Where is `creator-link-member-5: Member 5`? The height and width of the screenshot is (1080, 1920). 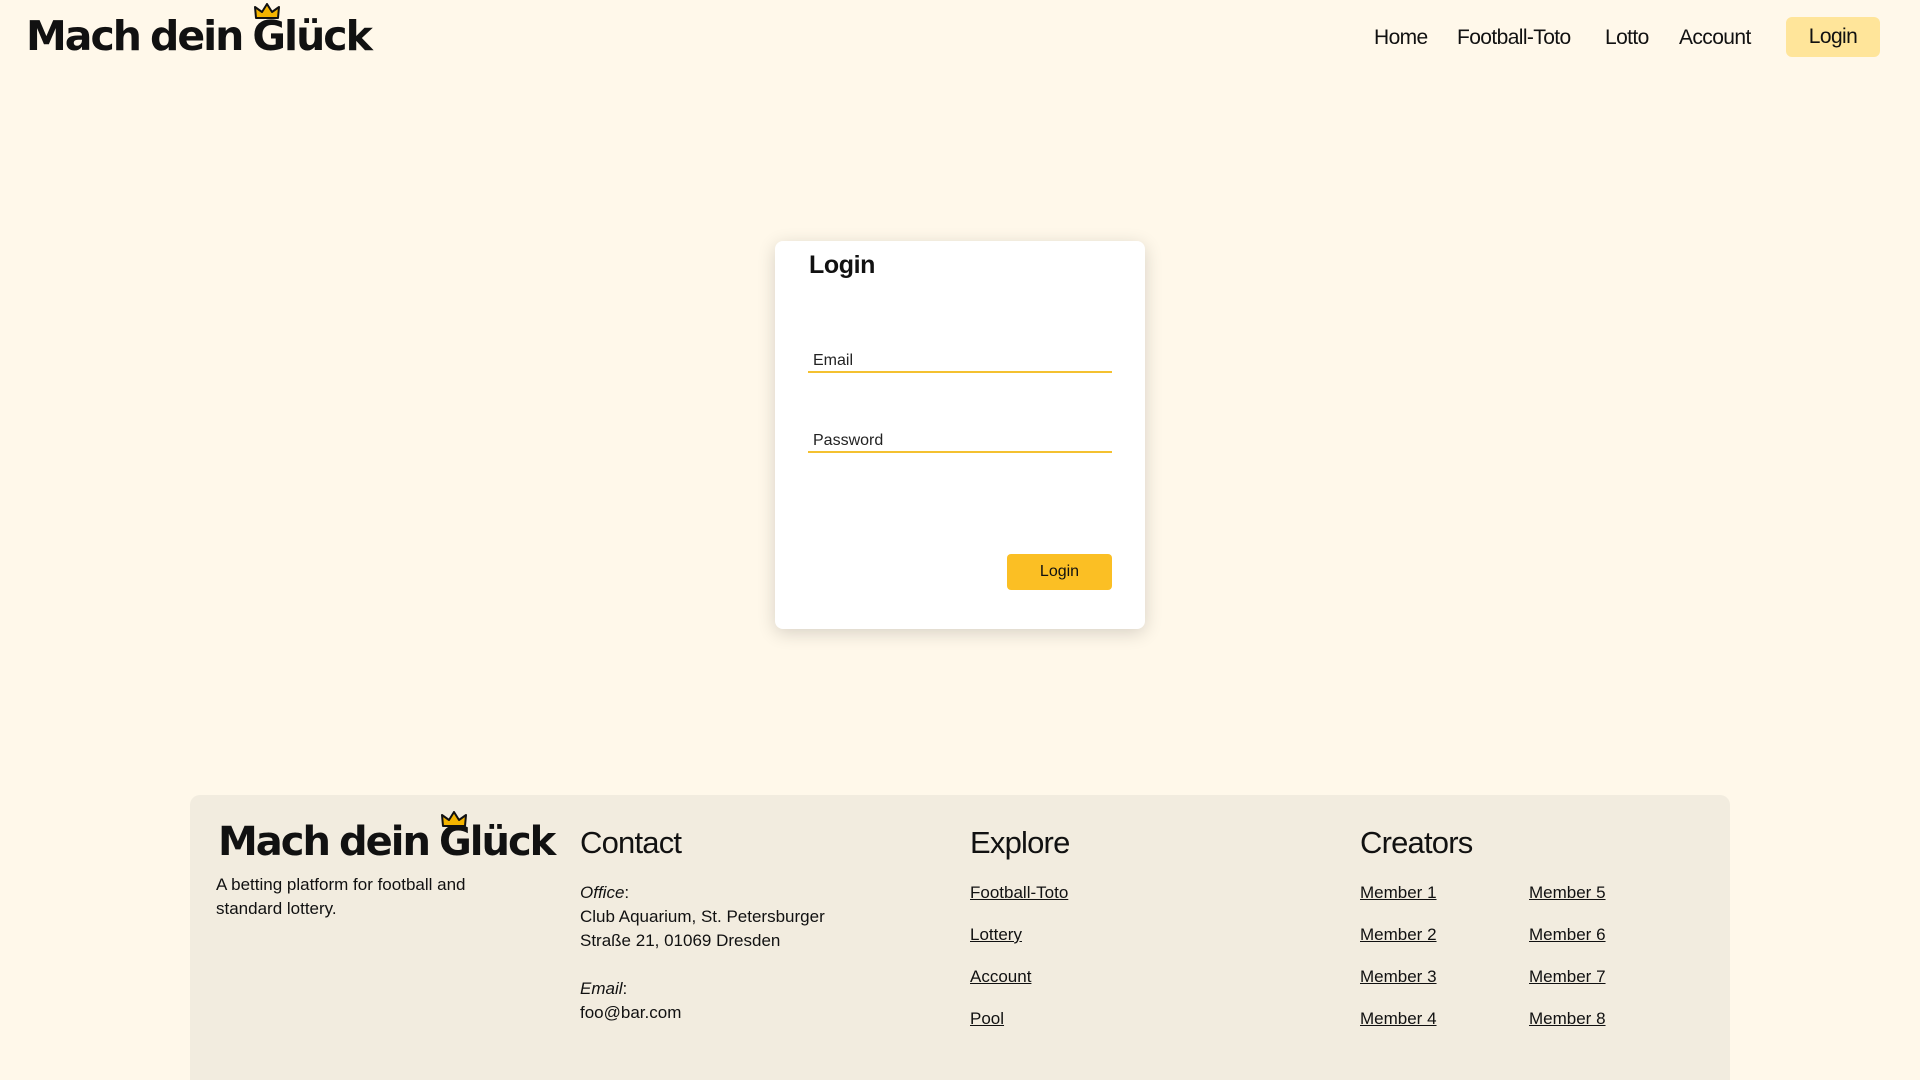
creator-link-member-5: Member 5 is located at coordinates (1567, 893).